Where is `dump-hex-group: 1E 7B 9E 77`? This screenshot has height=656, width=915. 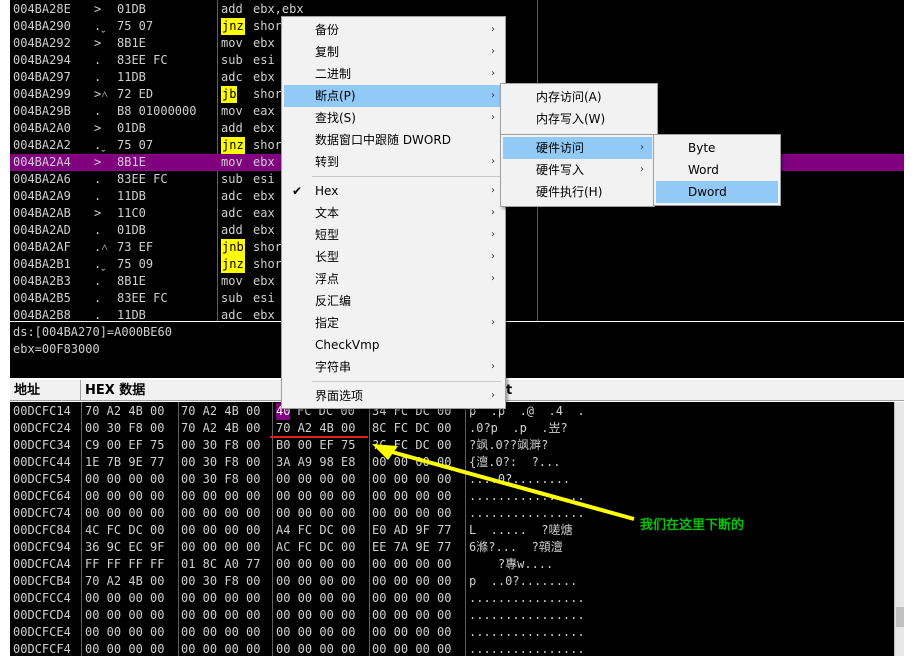
dump-hex-group: 1E 7B 9E 77 is located at coordinates (124, 462).